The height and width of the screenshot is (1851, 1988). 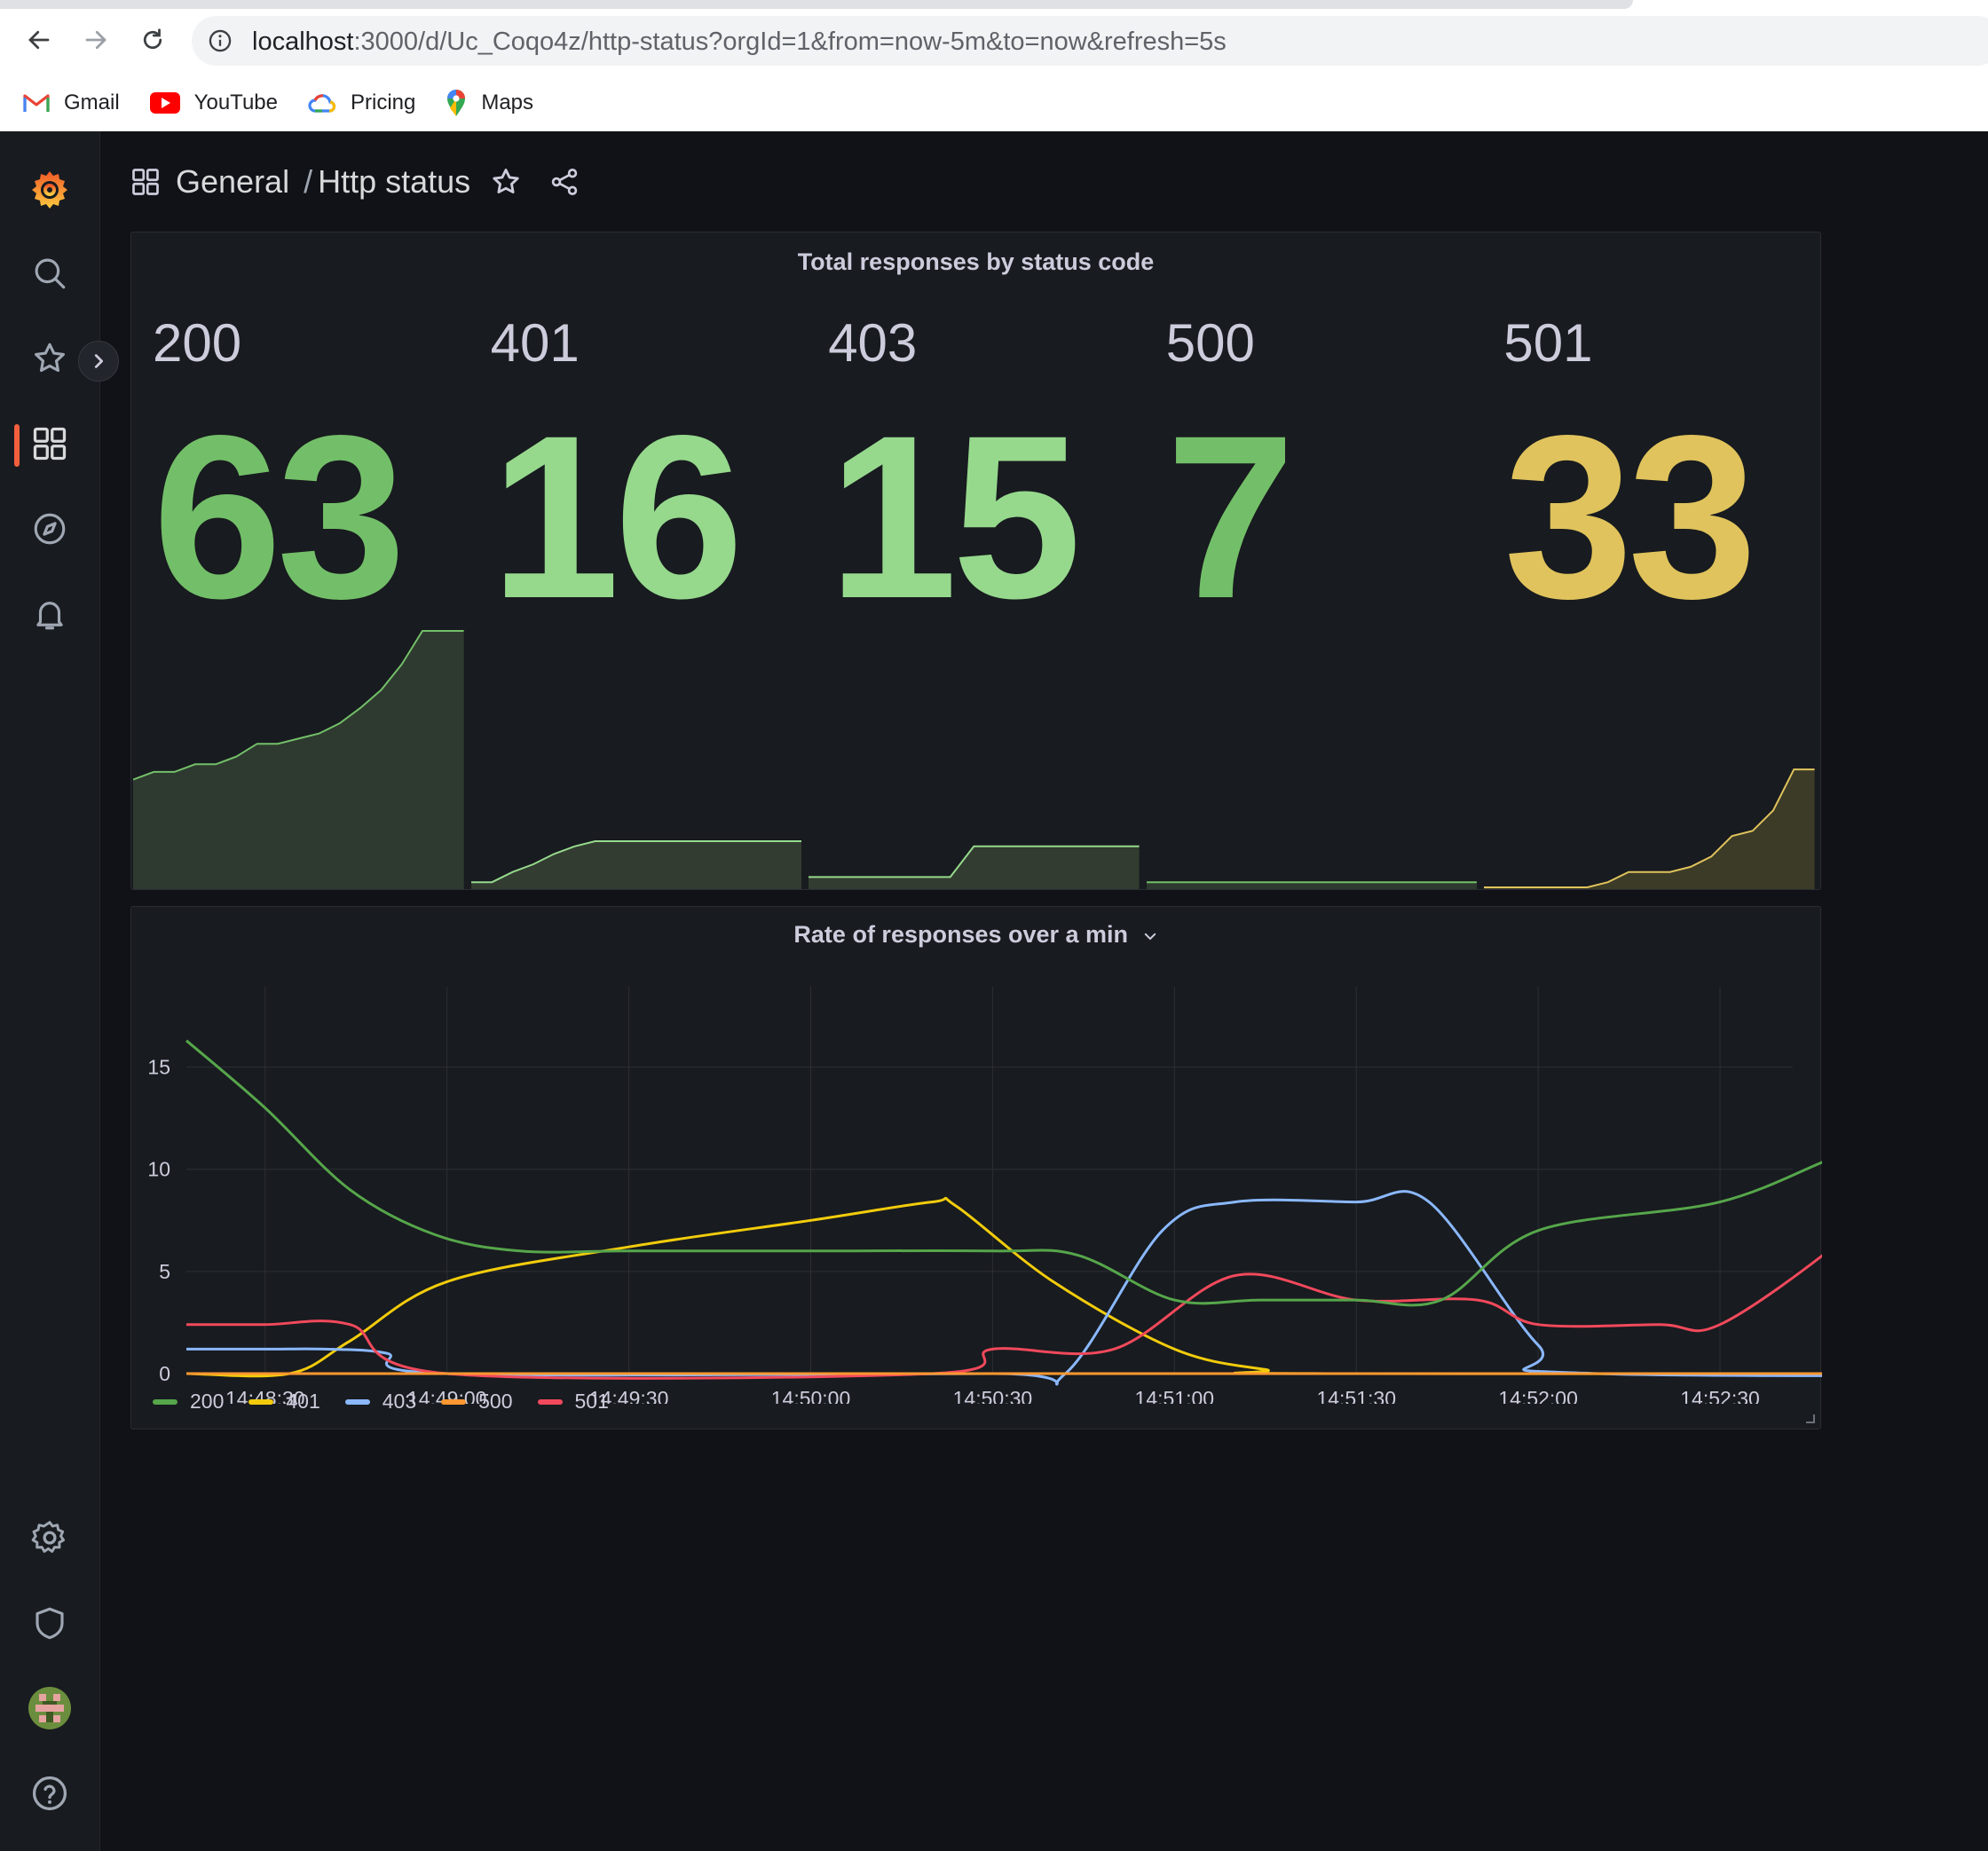 I want to click on grafana-logo, so click(x=49, y=189).